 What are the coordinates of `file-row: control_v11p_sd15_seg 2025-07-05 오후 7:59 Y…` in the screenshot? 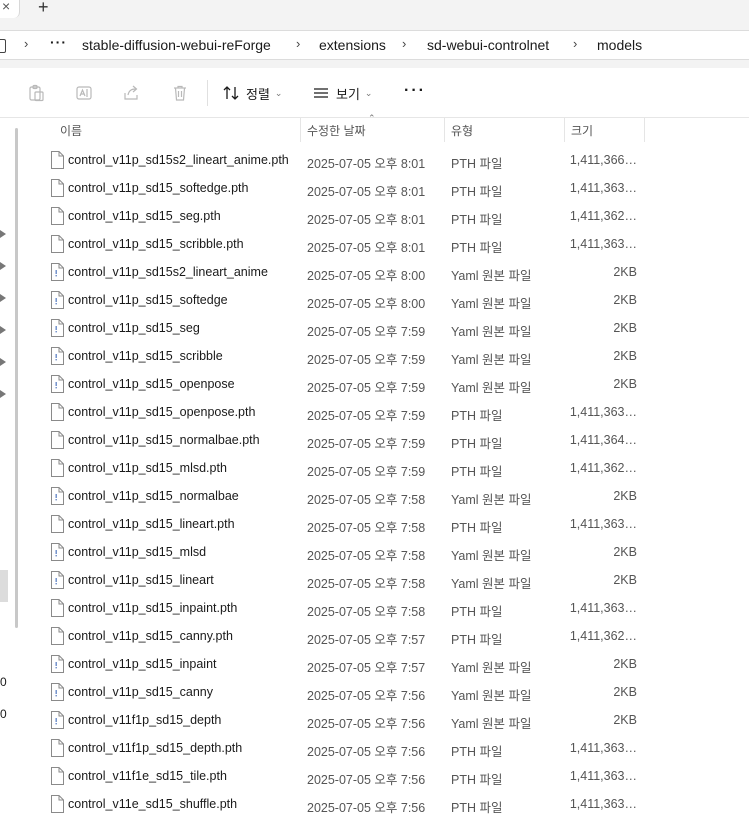 It's located at (384, 328).